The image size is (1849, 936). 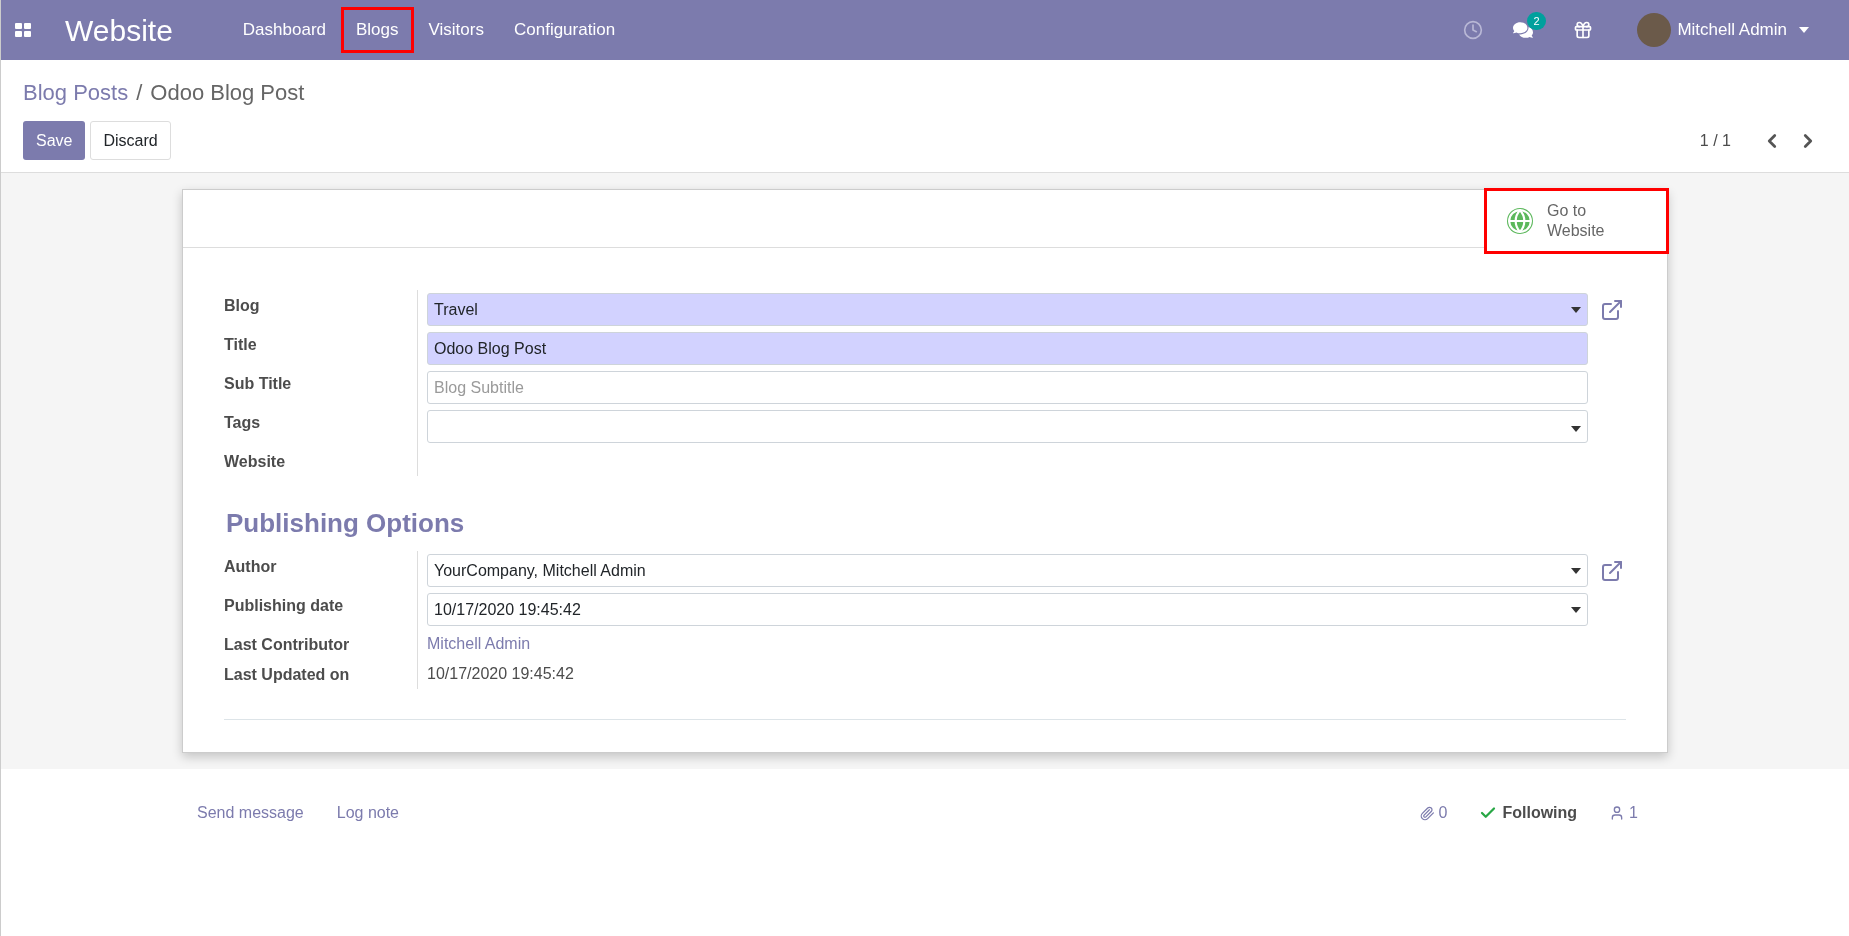 I want to click on menu-item: Configuration, so click(x=564, y=30).